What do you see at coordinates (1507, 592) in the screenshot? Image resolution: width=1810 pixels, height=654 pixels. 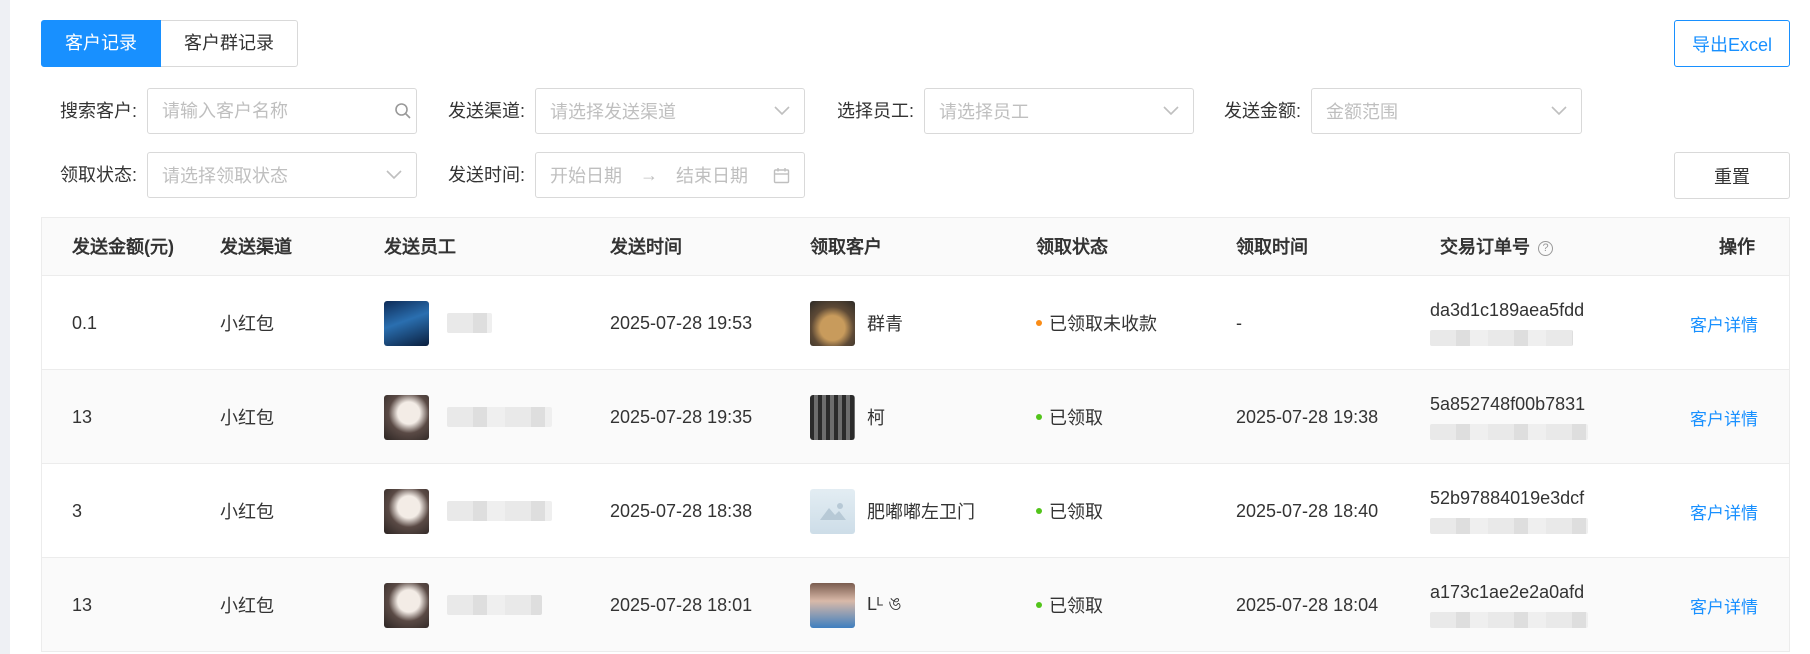 I see `order-number: a173c1ae2e2a0afd` at bounding box center [1507, 592].